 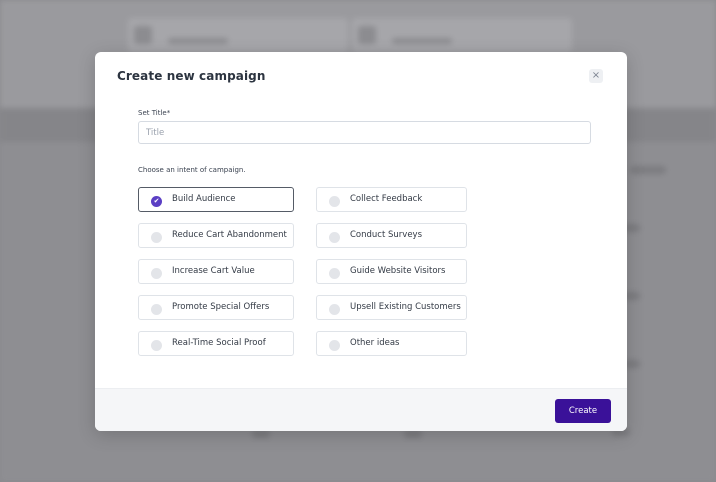 I want to click on intent-option-reduce-cart-abandonment: Reduce Cart Abandonment, so click(x=216, y=235).